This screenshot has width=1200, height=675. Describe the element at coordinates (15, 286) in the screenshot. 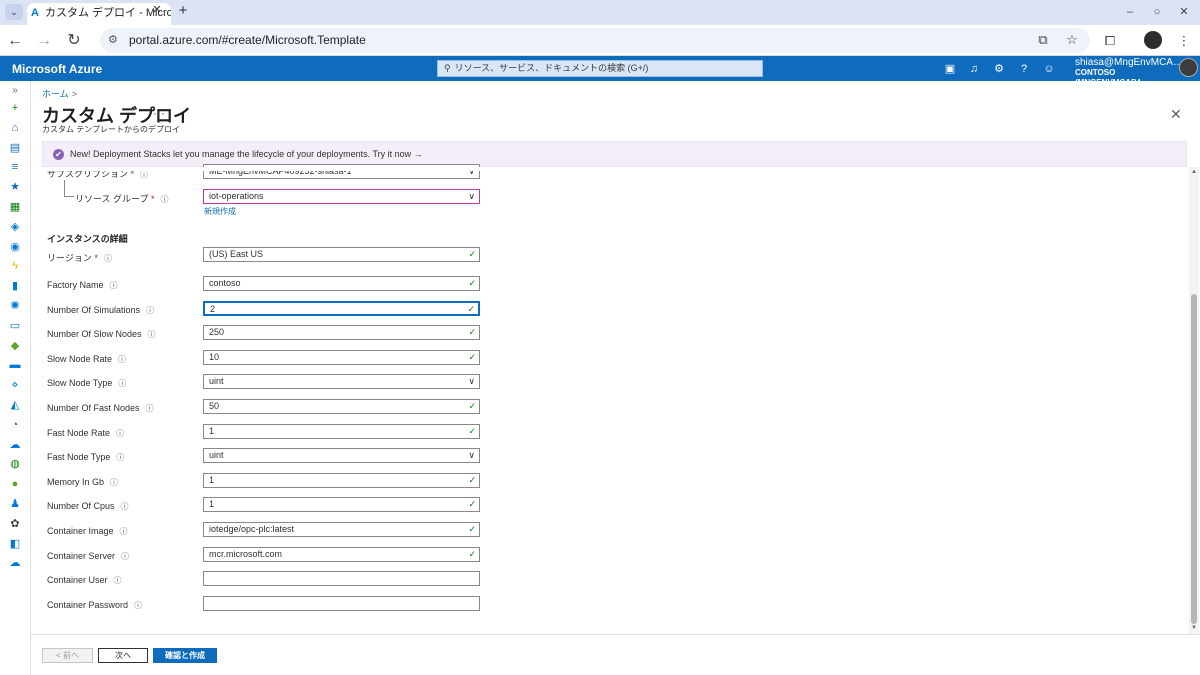

I see `sql-database-icon: ▮` at that location.